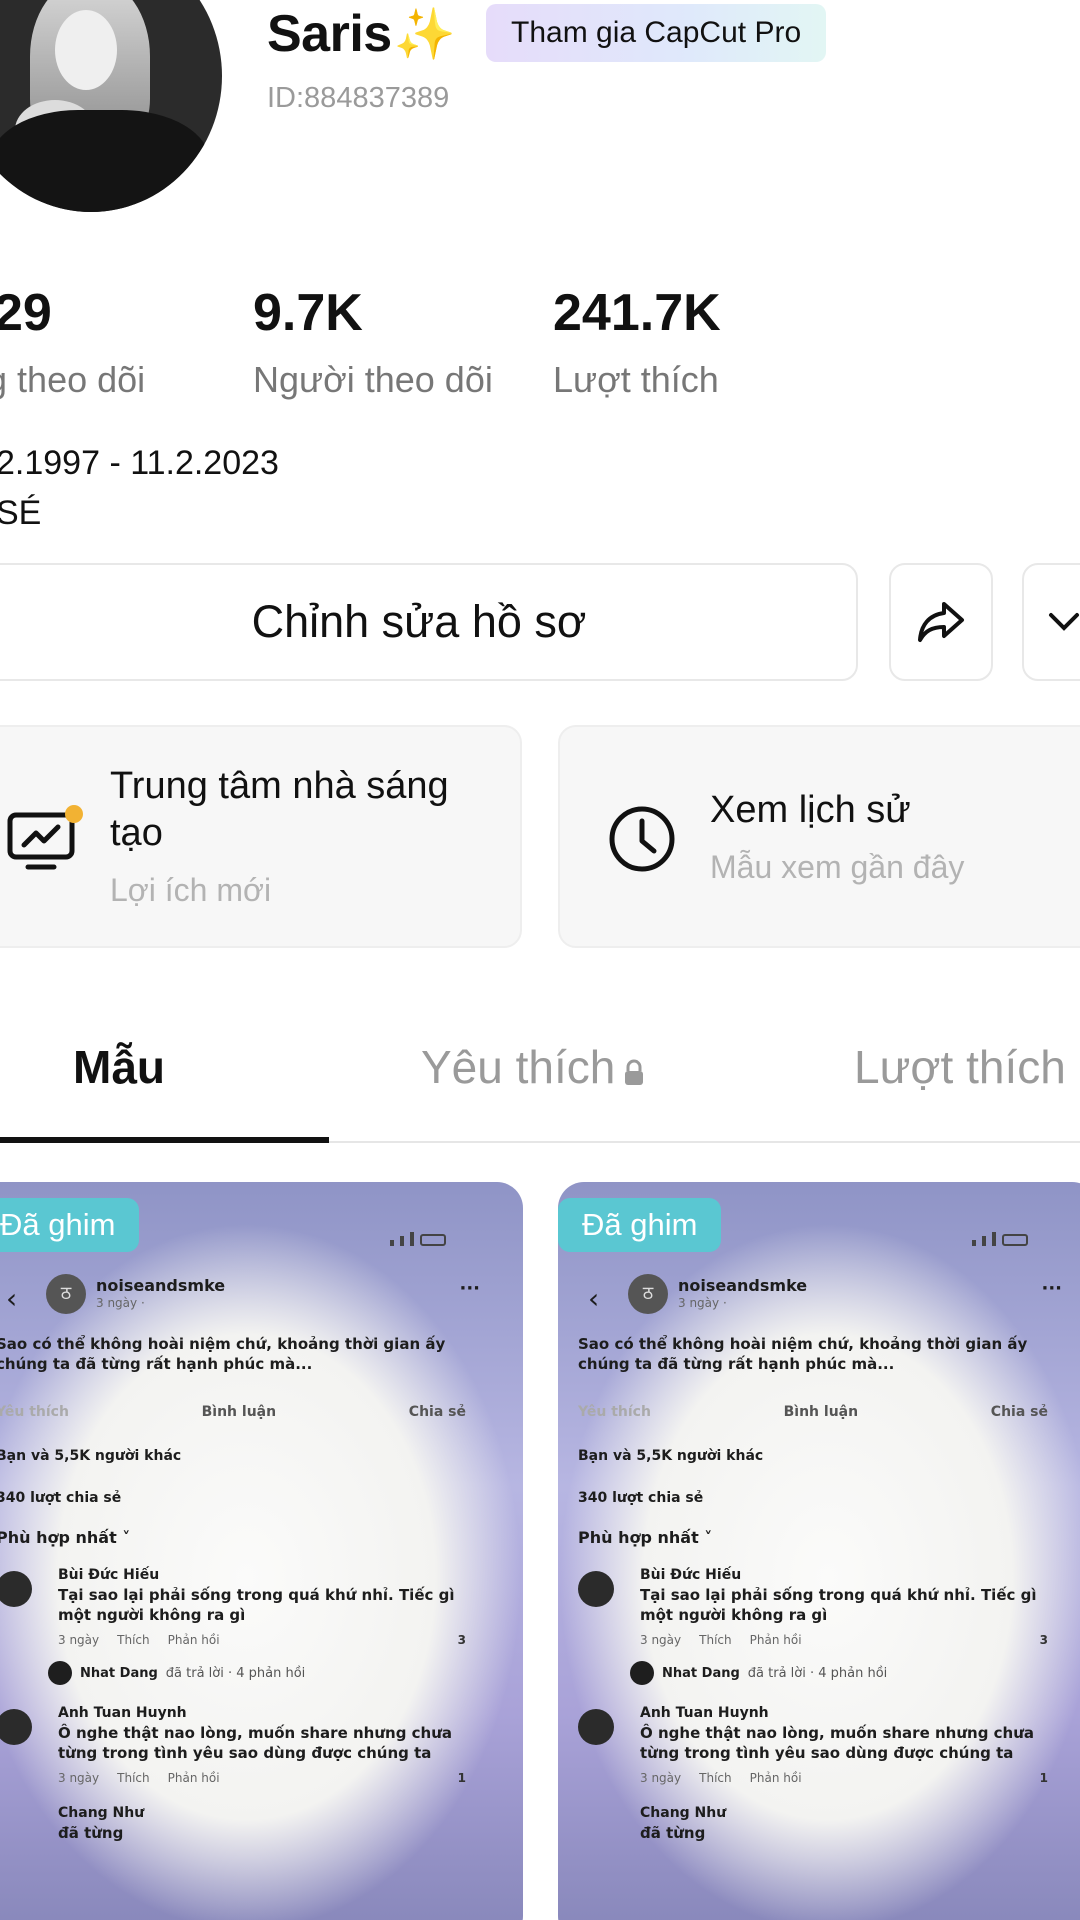 The height and width of the screenshot is (1920, 1080). What do you see at coordinates (358, 98) in the screenshot?
I see `user-id: ID:884837389` at bounding box center [358, 98].